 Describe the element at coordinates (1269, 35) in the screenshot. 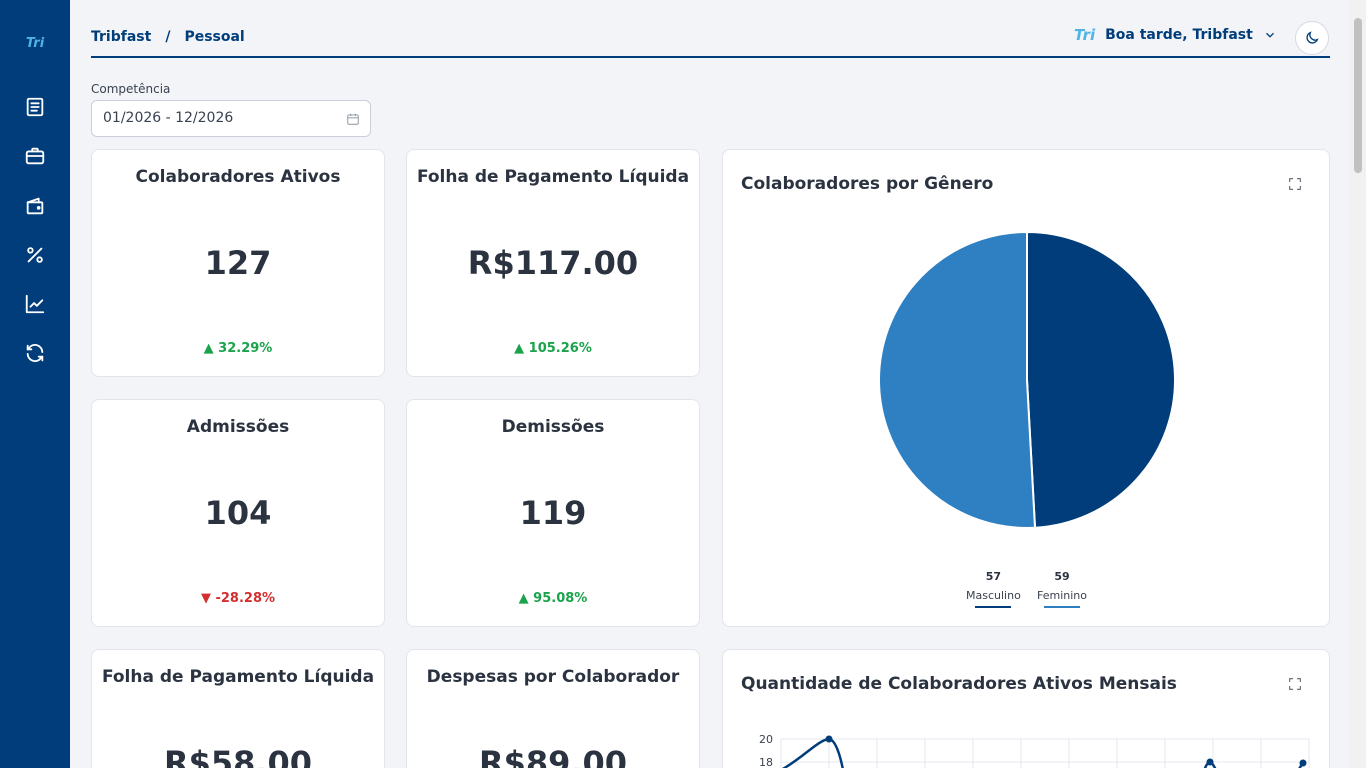

I see `chevron-down-icon` at that location.